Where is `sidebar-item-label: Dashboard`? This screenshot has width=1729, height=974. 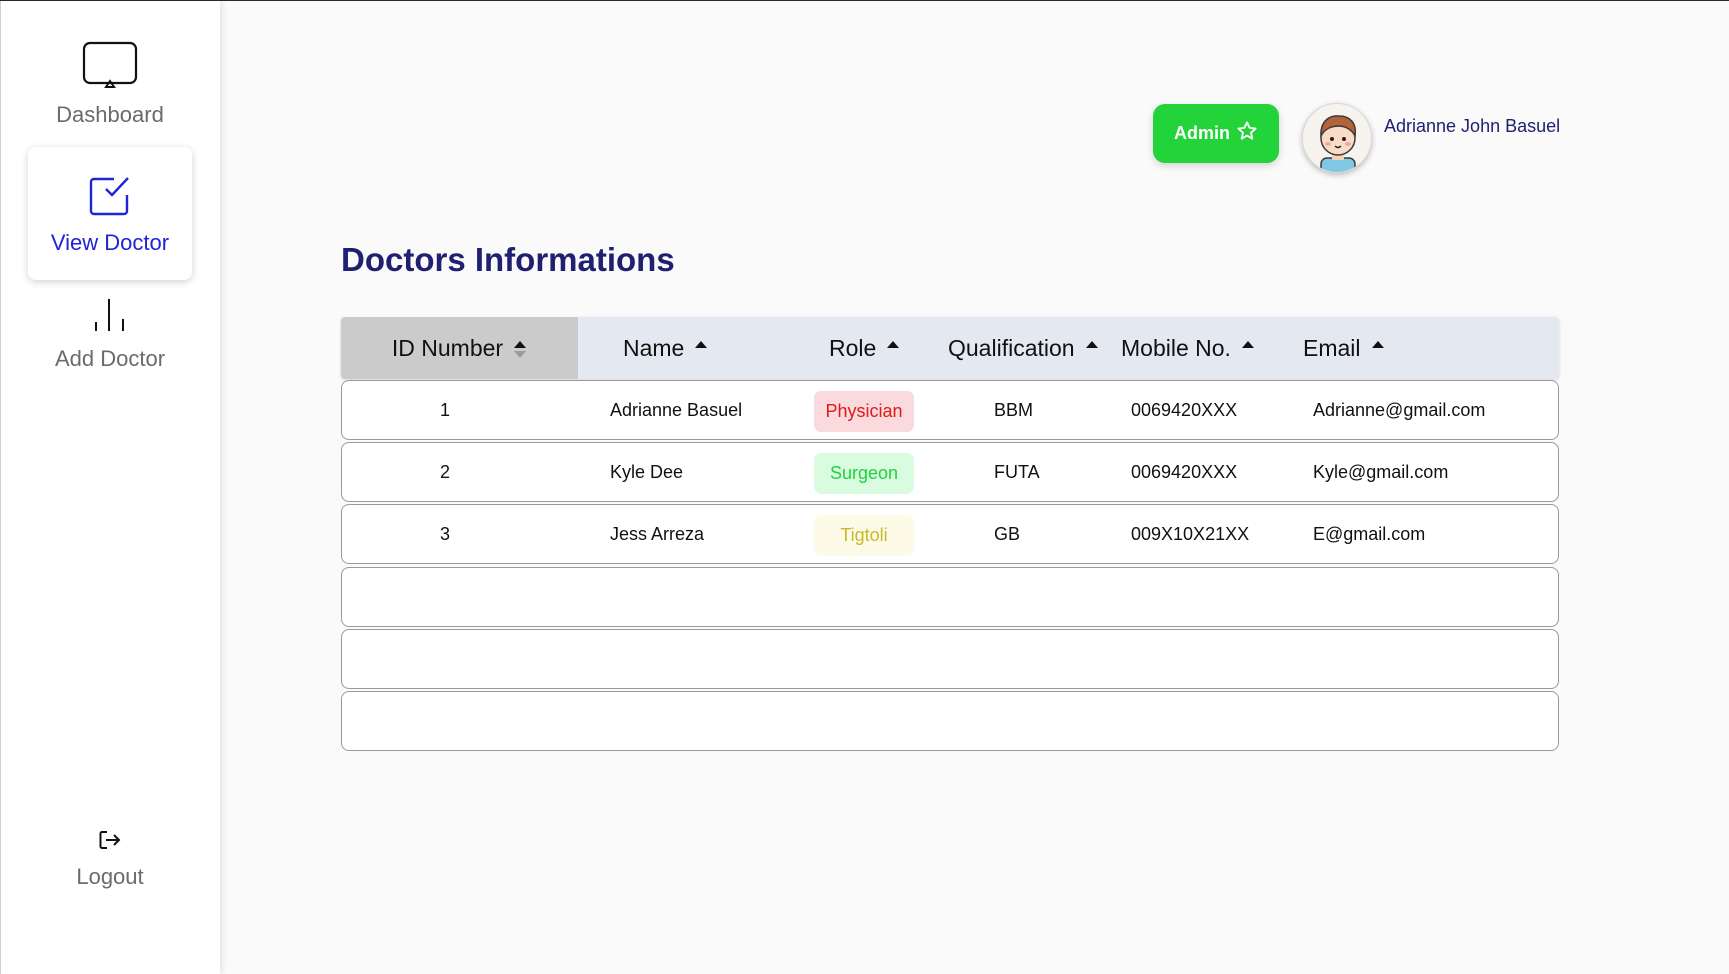 sidebar-item-label: Dashboard is located at coordinates (110, 114).